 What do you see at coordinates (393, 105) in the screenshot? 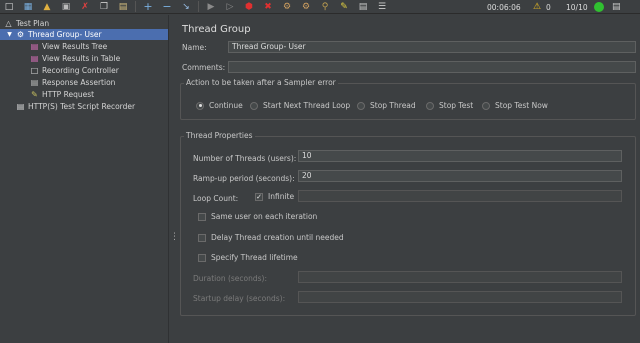
I see `stop-thread-label: Stop Thread` at bounding box center [393, 105].